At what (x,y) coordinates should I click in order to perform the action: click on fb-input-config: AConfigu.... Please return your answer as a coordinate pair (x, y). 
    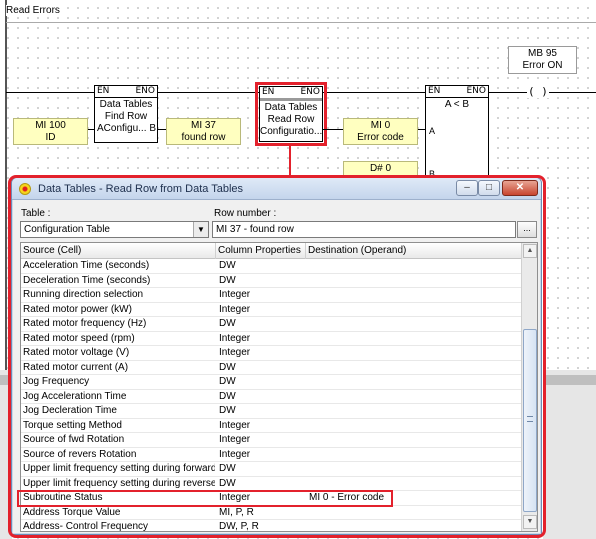
    Looking at the image, I should click on (122, 128).